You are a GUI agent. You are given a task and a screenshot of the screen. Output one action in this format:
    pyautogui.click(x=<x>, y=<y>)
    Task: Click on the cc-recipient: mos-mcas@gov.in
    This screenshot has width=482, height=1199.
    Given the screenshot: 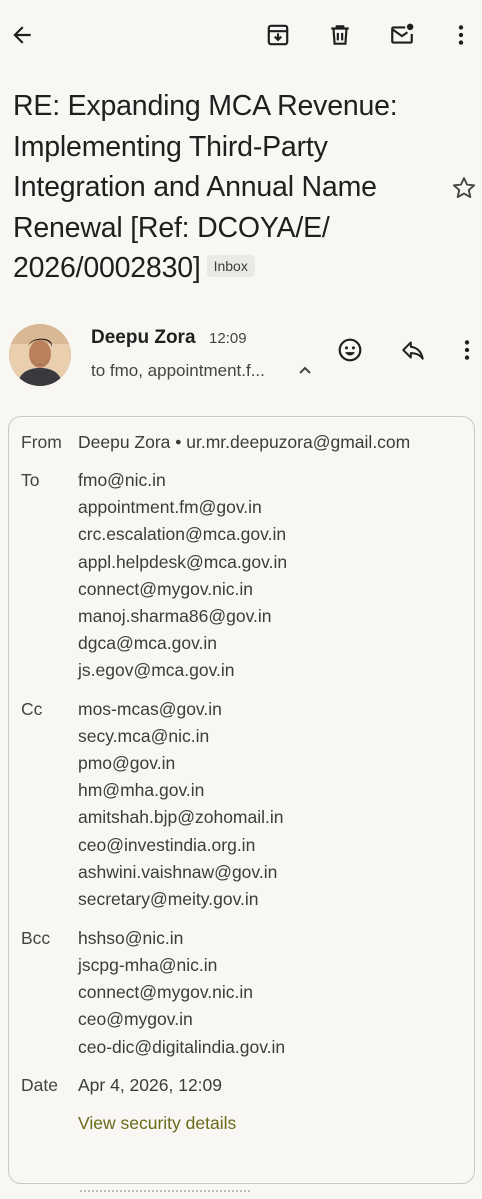 What is the action you would take?
    pyautogui.click(x=150, y=709)
    